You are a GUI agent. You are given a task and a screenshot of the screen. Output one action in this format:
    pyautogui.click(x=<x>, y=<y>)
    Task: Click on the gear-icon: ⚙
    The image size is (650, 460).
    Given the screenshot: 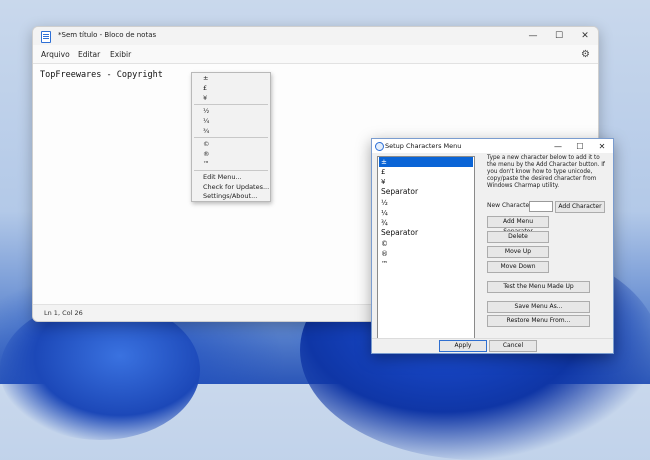 What is the action you would take?
    pyautogui.click(x=585, y=54)
    